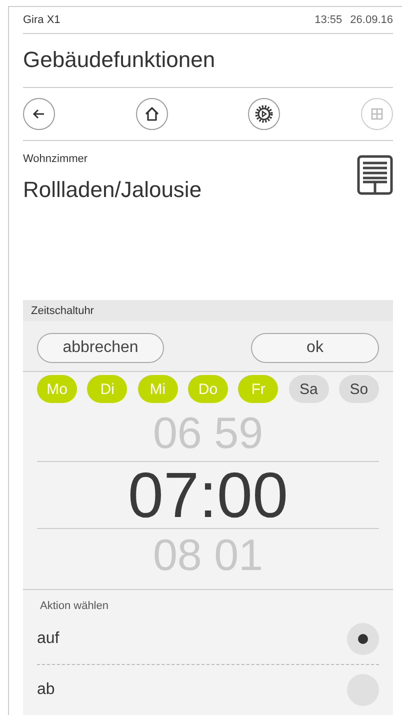 This screenshot has height=715, width=402. Describe the element at coordinates (152, 114) in the screenshot. I see `home-button` at that location.